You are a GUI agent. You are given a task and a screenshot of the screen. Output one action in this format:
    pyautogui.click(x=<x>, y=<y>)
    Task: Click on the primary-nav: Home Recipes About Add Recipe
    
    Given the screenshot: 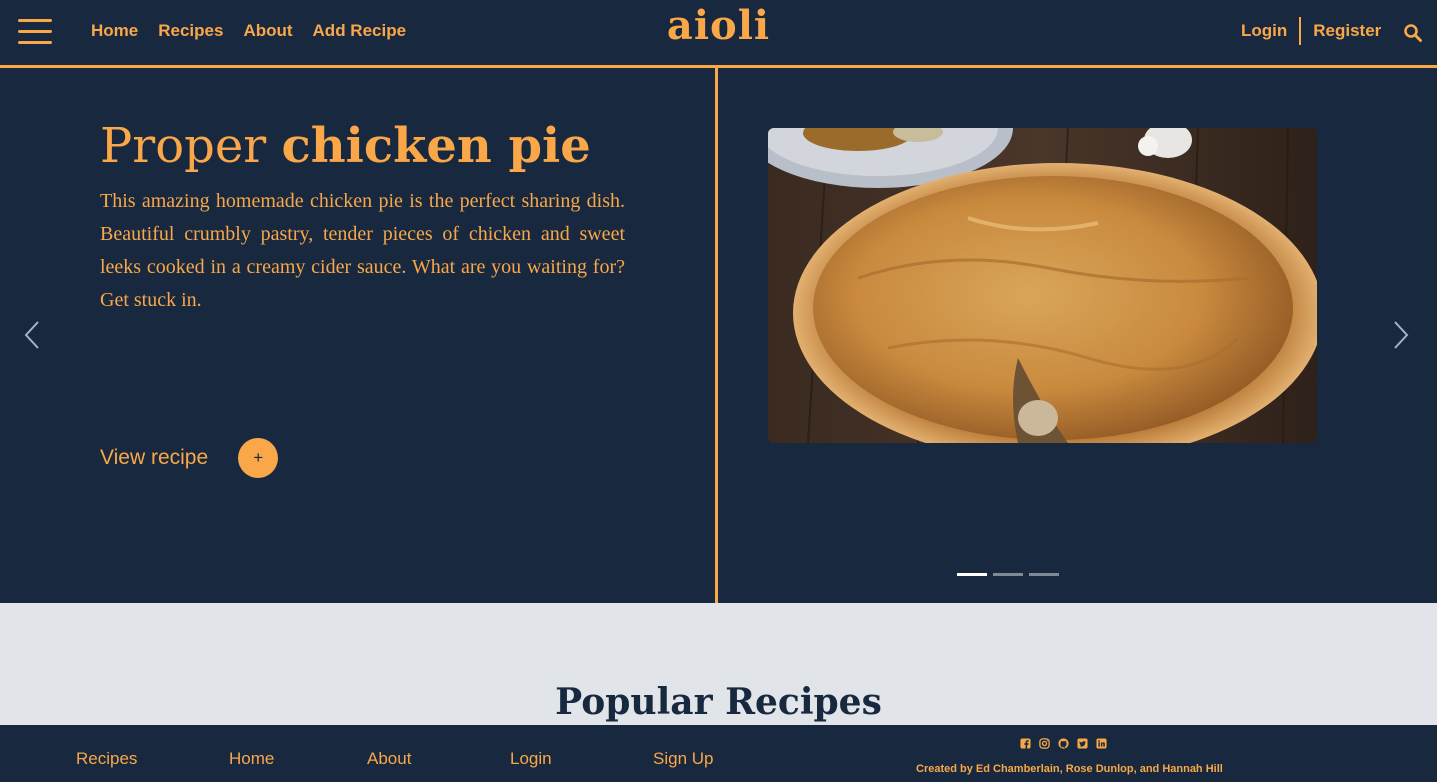 What is the action you would take?
    pyautogui.click(x=248, y=31)
    